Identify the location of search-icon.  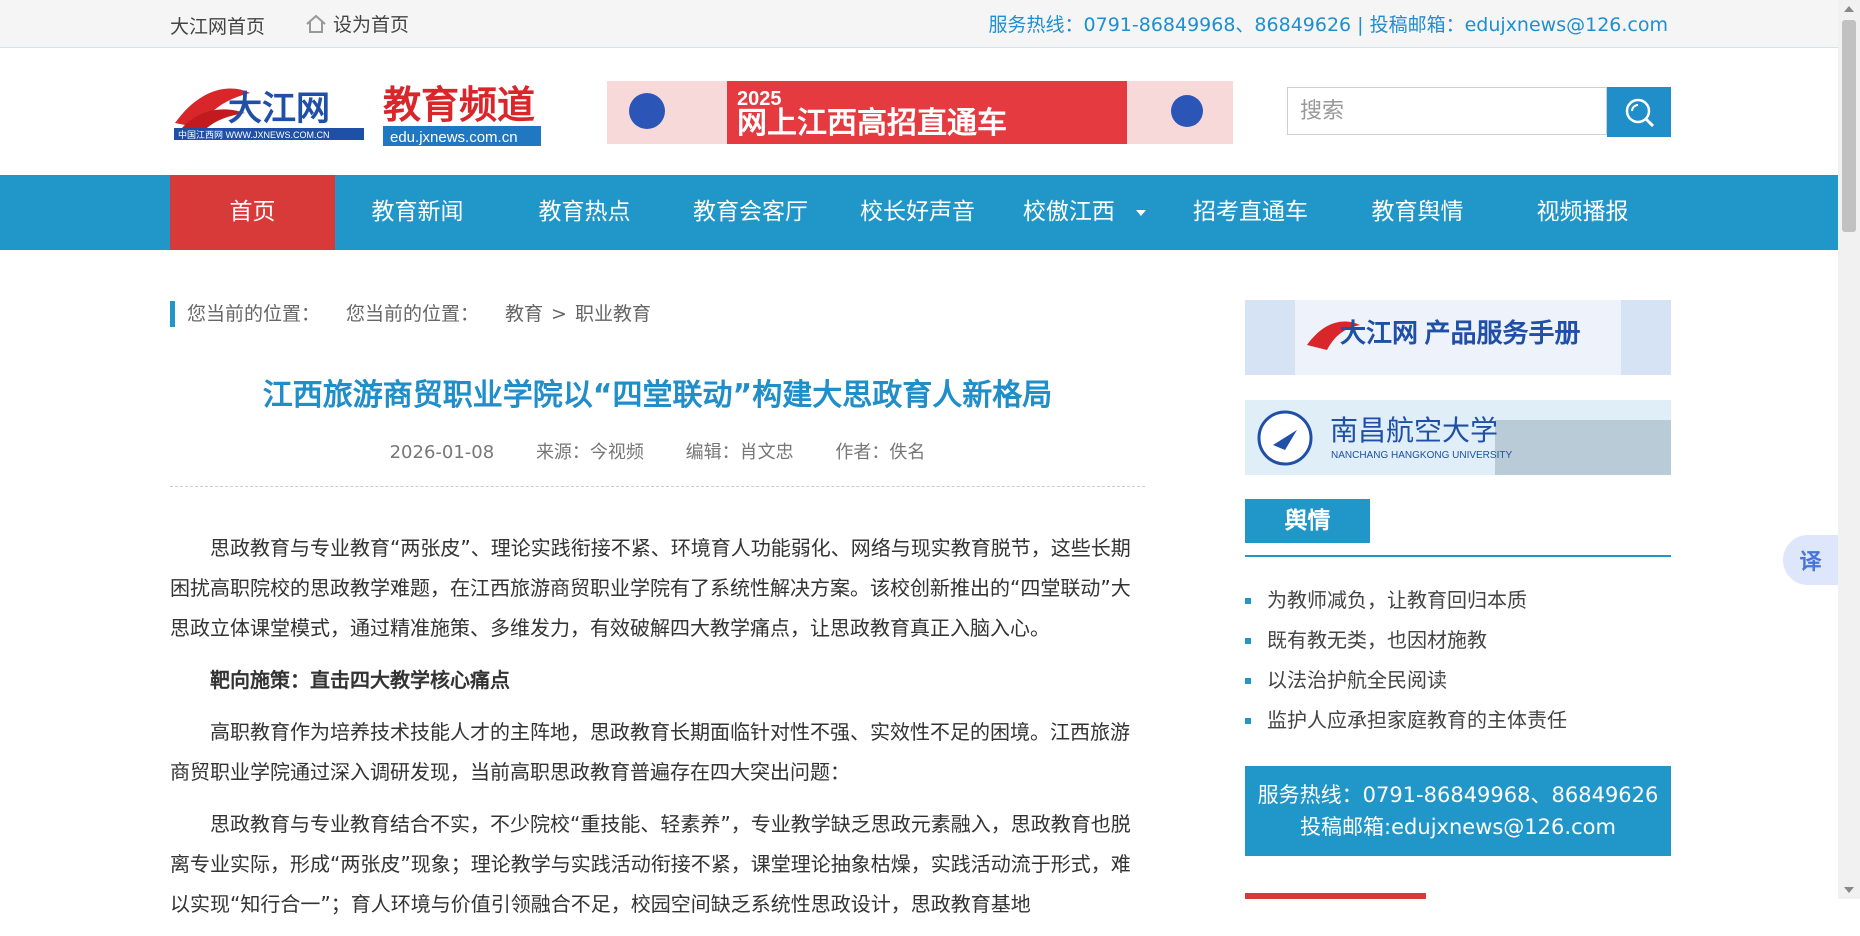
(1640, 113).